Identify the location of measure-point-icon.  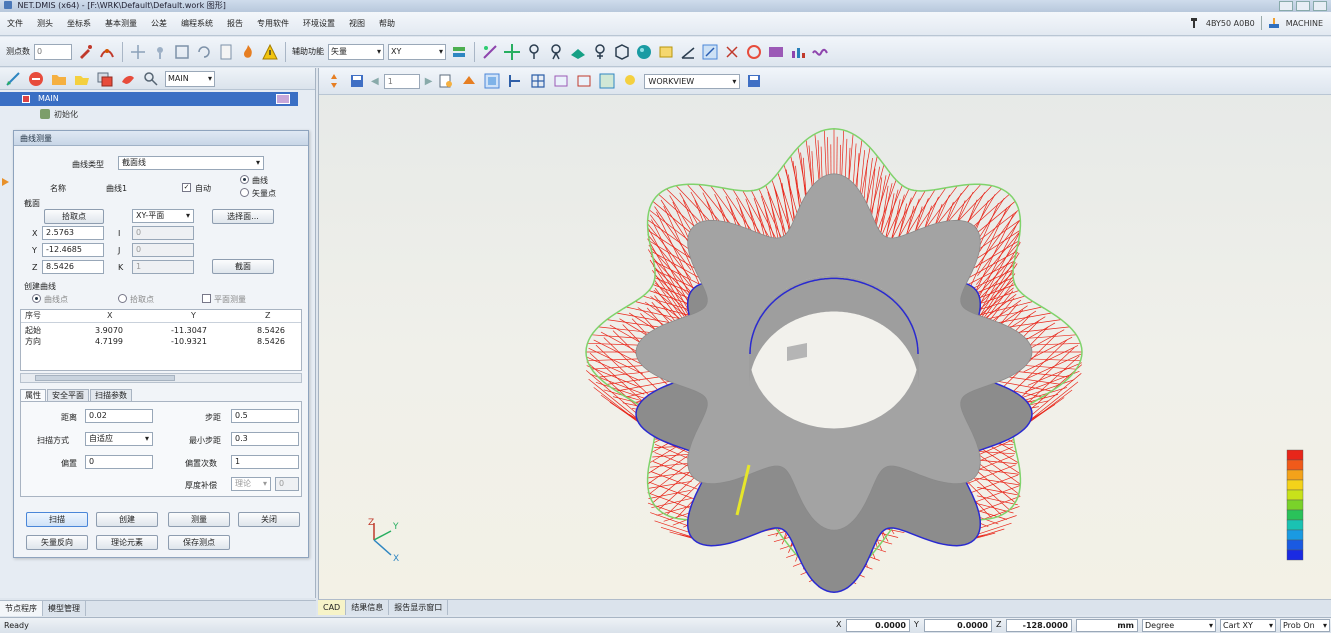
(490, 52).